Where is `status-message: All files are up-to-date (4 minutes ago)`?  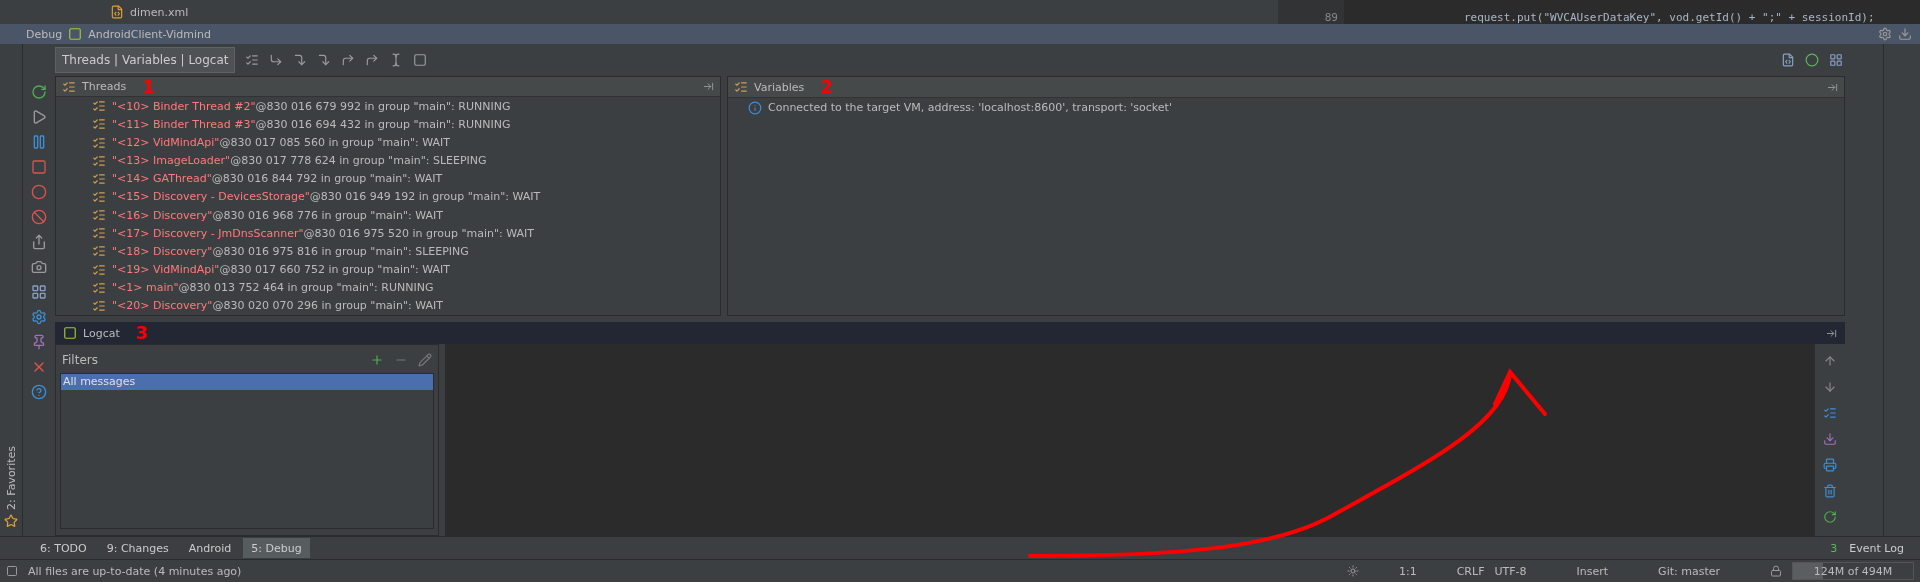
status-message: All files are up-to-date (4 minutes ago) is located at coordinates (135, 571).